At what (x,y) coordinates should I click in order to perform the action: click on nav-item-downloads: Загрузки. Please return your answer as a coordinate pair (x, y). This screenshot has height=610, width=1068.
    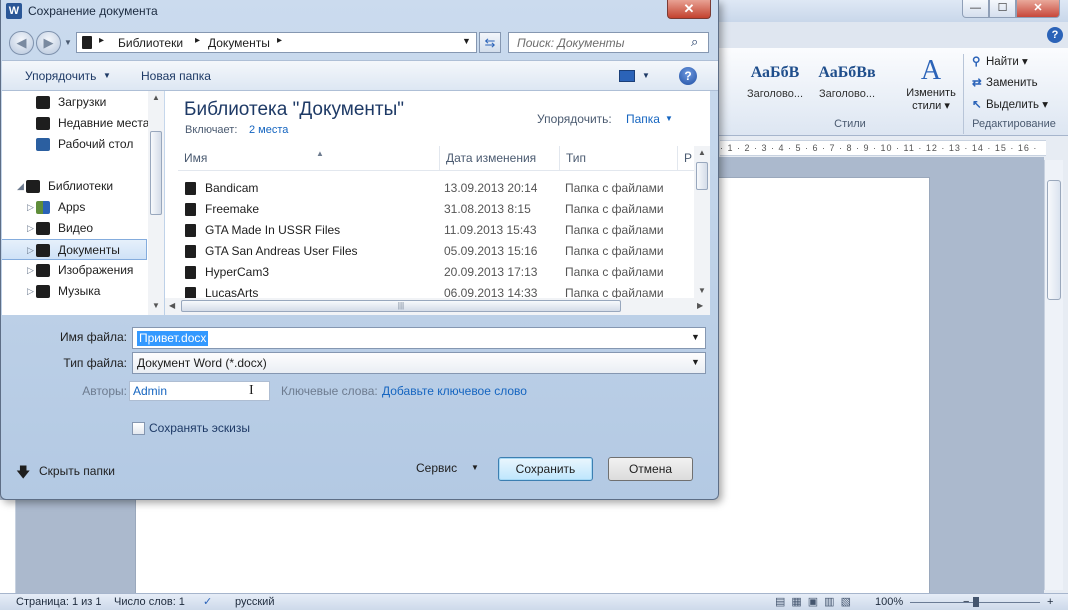
    Looking at the image, I should click on (74, 102).